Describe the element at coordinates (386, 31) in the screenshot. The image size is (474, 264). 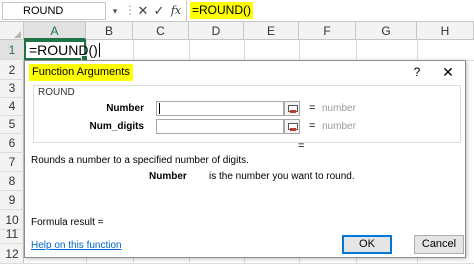
I see `column-header-g: G` at that location.